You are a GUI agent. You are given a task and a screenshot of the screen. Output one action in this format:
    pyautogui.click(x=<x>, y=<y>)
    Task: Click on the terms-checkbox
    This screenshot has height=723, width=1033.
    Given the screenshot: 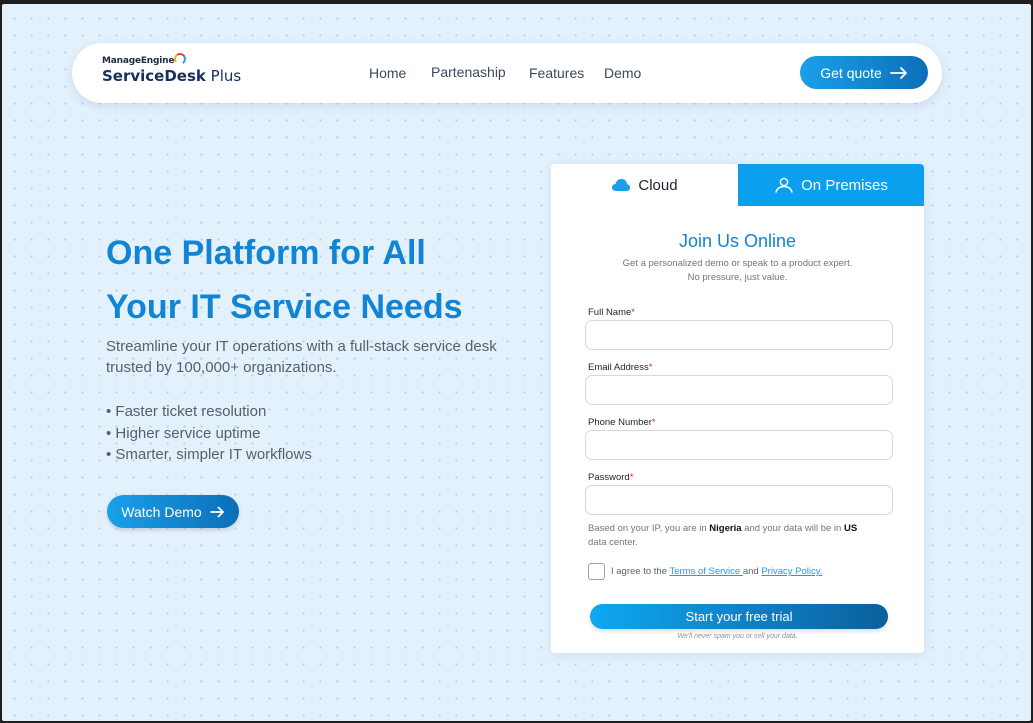 What is the action you would take?
    pyautogui.click(x=596, y=571)
    